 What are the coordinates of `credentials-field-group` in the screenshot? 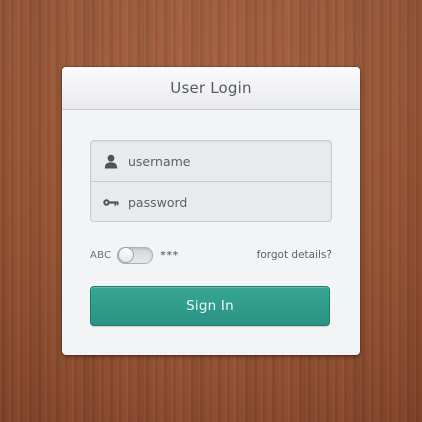 It's located at (211, 181).